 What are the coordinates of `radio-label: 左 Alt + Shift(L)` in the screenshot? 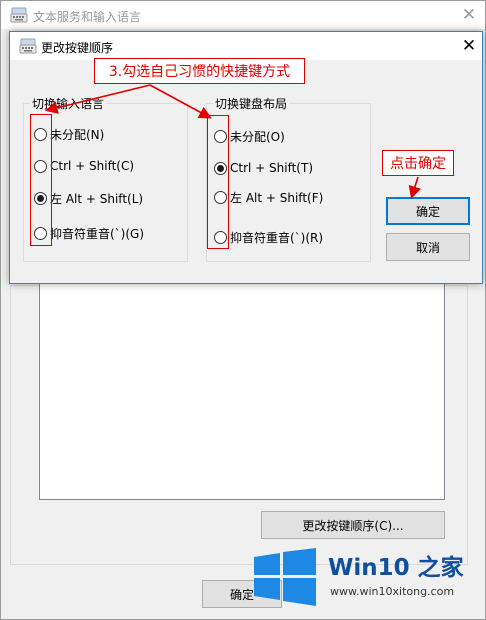 It's located at (97, 198).